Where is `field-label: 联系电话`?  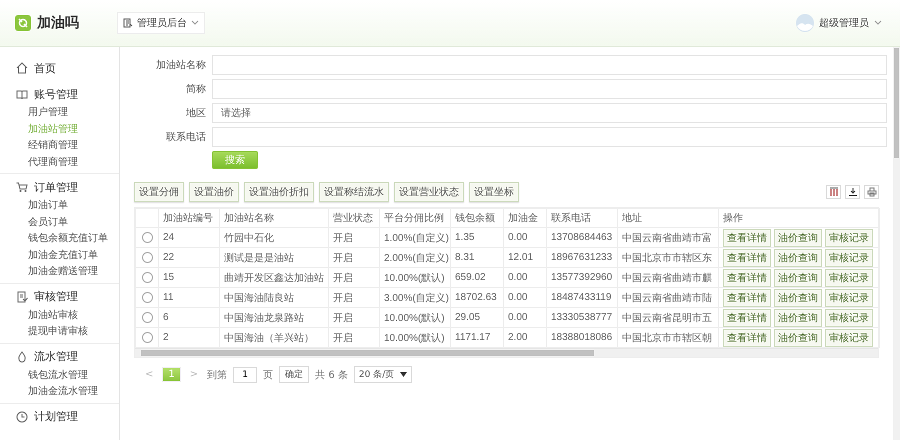
field-label: 联系电话 is located at coordinates (185, 137).